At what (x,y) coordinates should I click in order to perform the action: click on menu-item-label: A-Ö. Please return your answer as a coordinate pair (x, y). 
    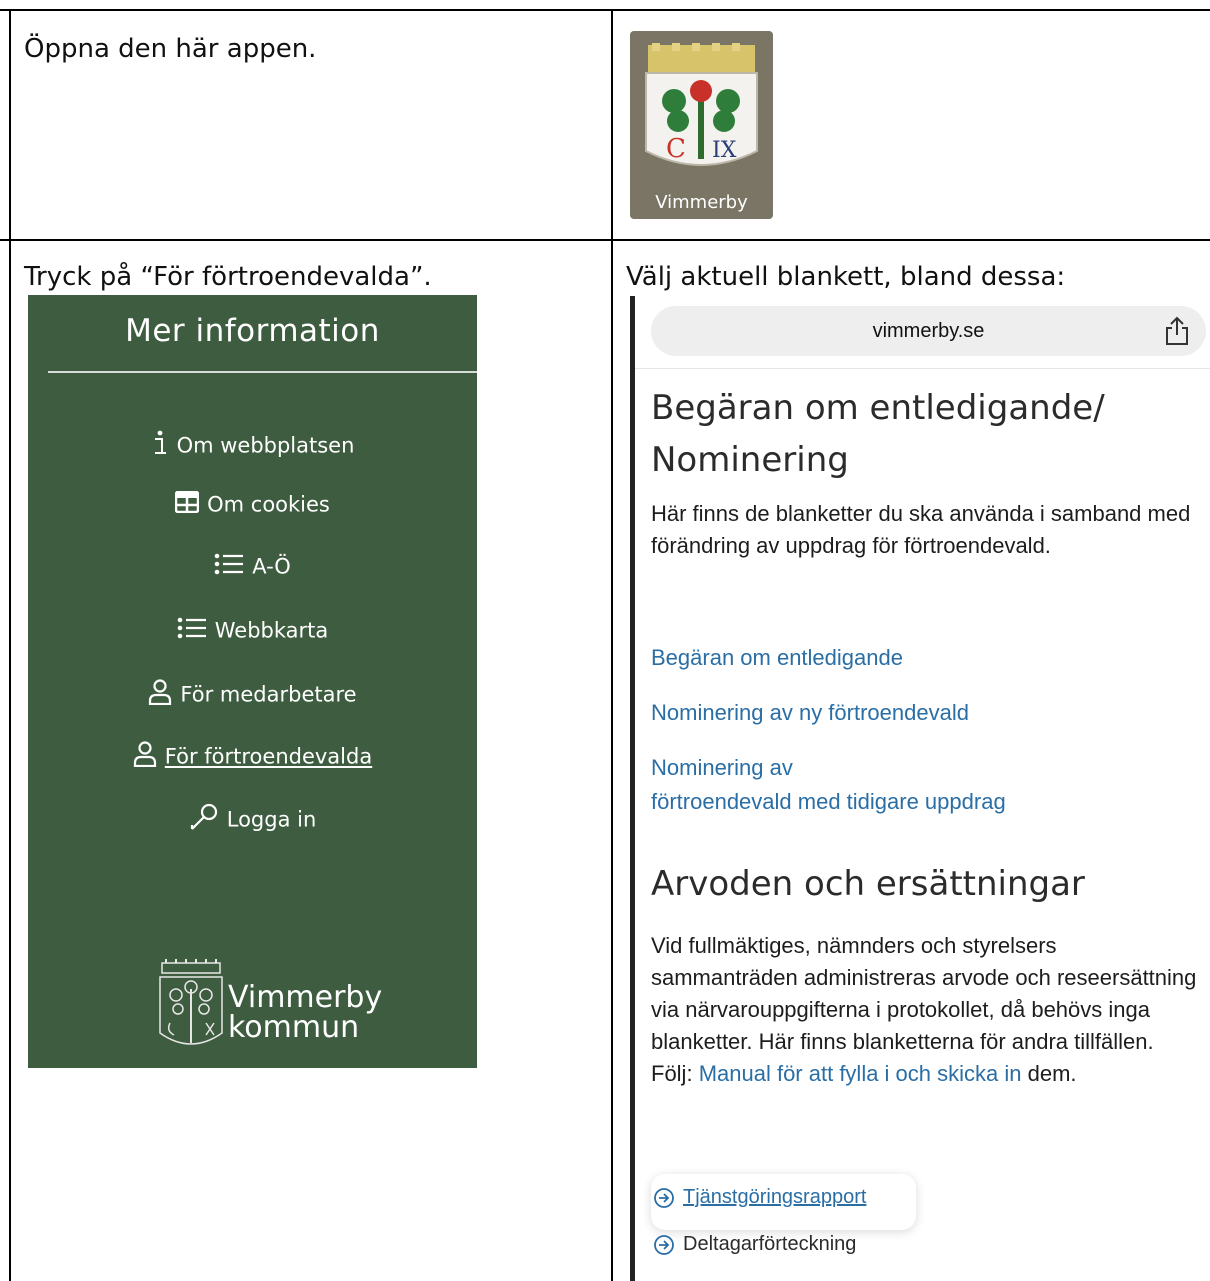
    Looking at the image, I should click on (271, 566).